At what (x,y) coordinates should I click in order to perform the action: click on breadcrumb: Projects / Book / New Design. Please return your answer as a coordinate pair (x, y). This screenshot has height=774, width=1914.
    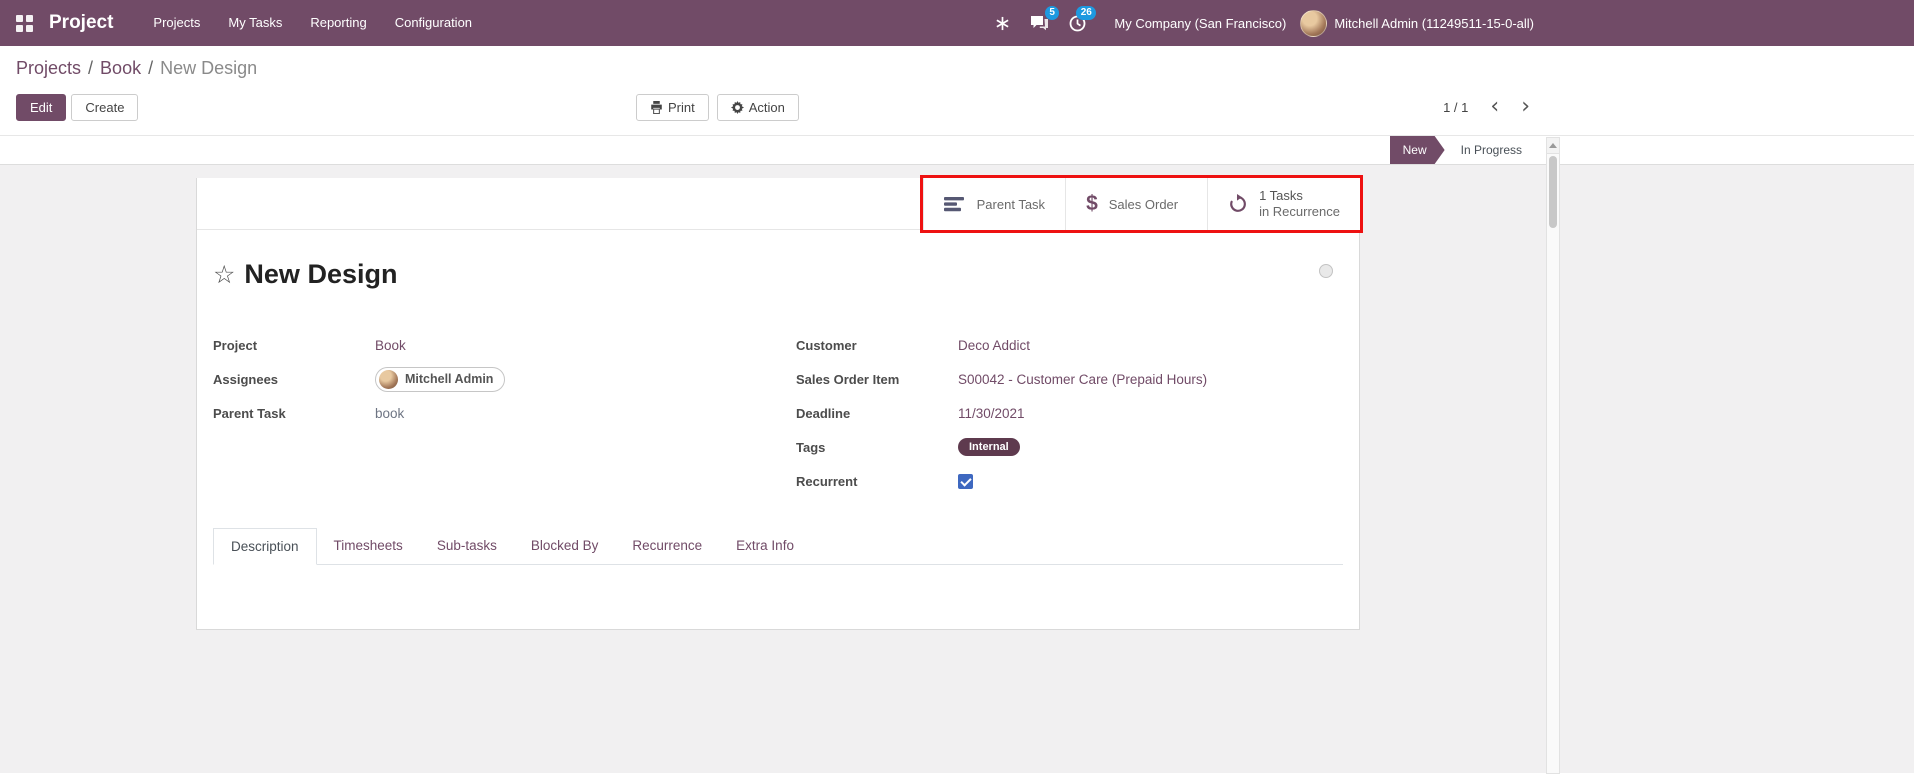
    Looking at the image, I should click on (957, 68).